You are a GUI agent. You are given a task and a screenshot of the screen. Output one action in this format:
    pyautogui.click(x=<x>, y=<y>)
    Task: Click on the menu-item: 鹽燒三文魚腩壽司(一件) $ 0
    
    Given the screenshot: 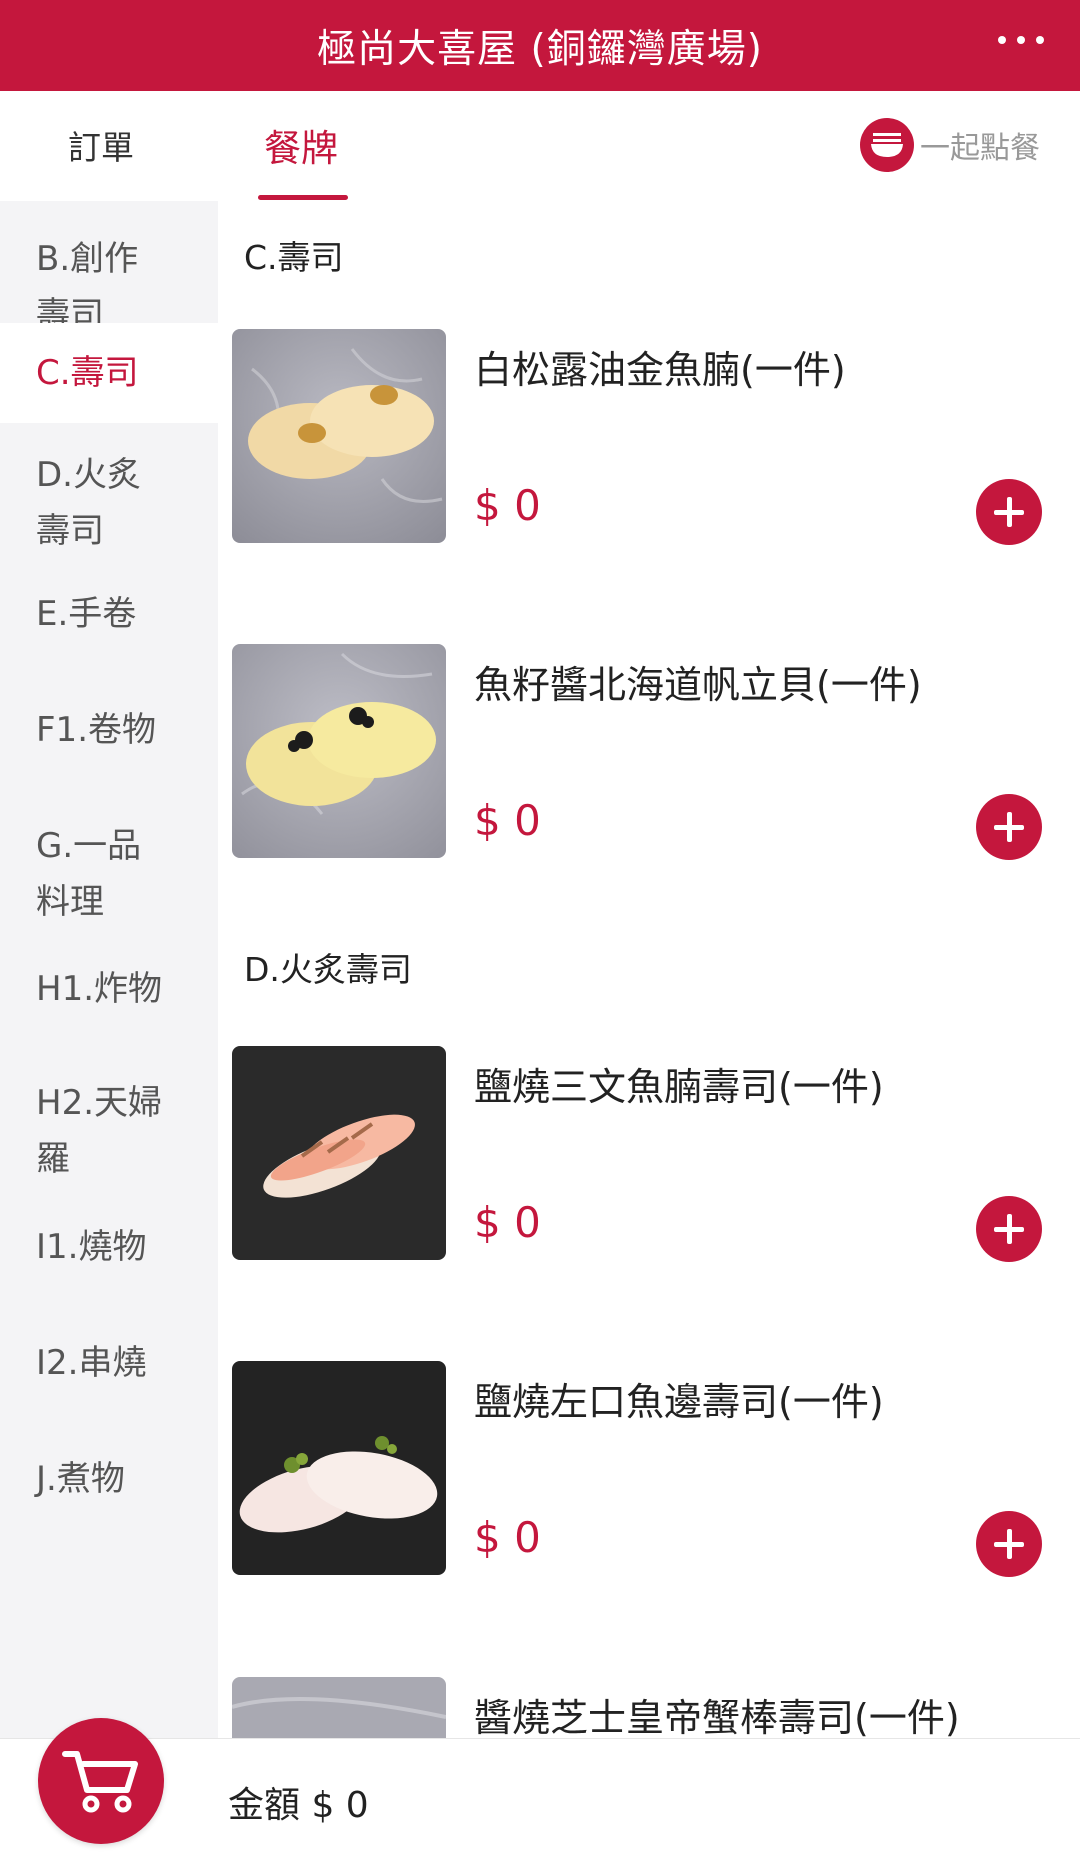 What is the action you would take?
    pyautogui.click(x=649, y=1154)
    